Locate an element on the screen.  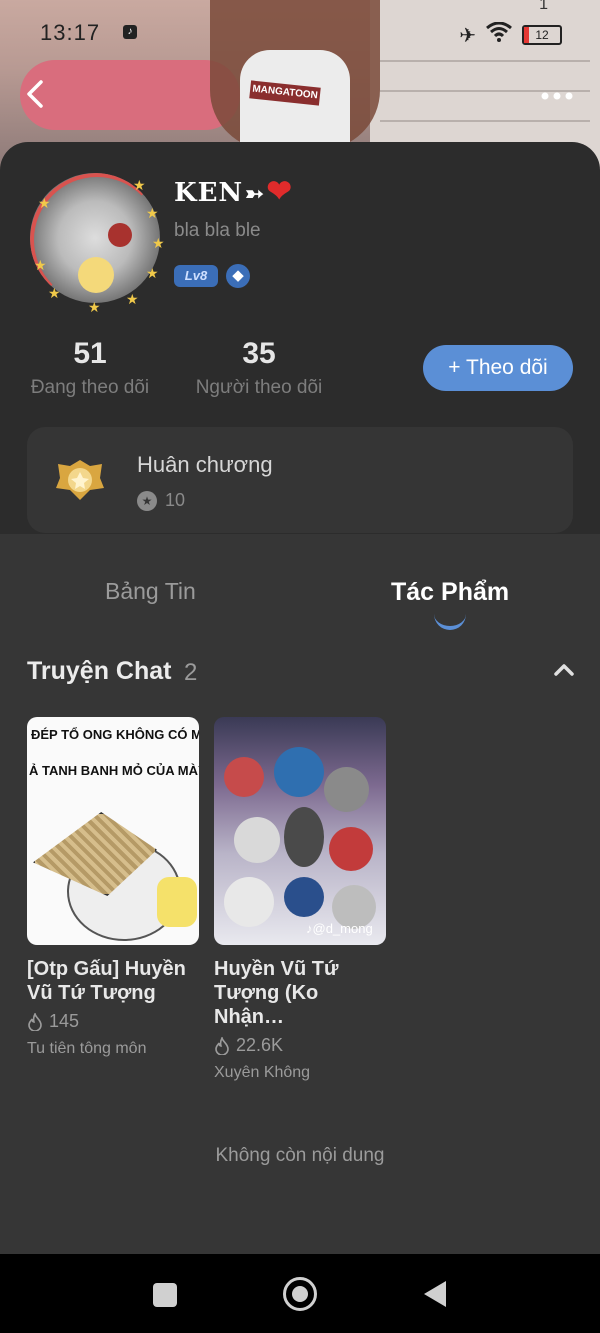
cover-watermark: ♪@d_mong is located at coordinates (339, 928).